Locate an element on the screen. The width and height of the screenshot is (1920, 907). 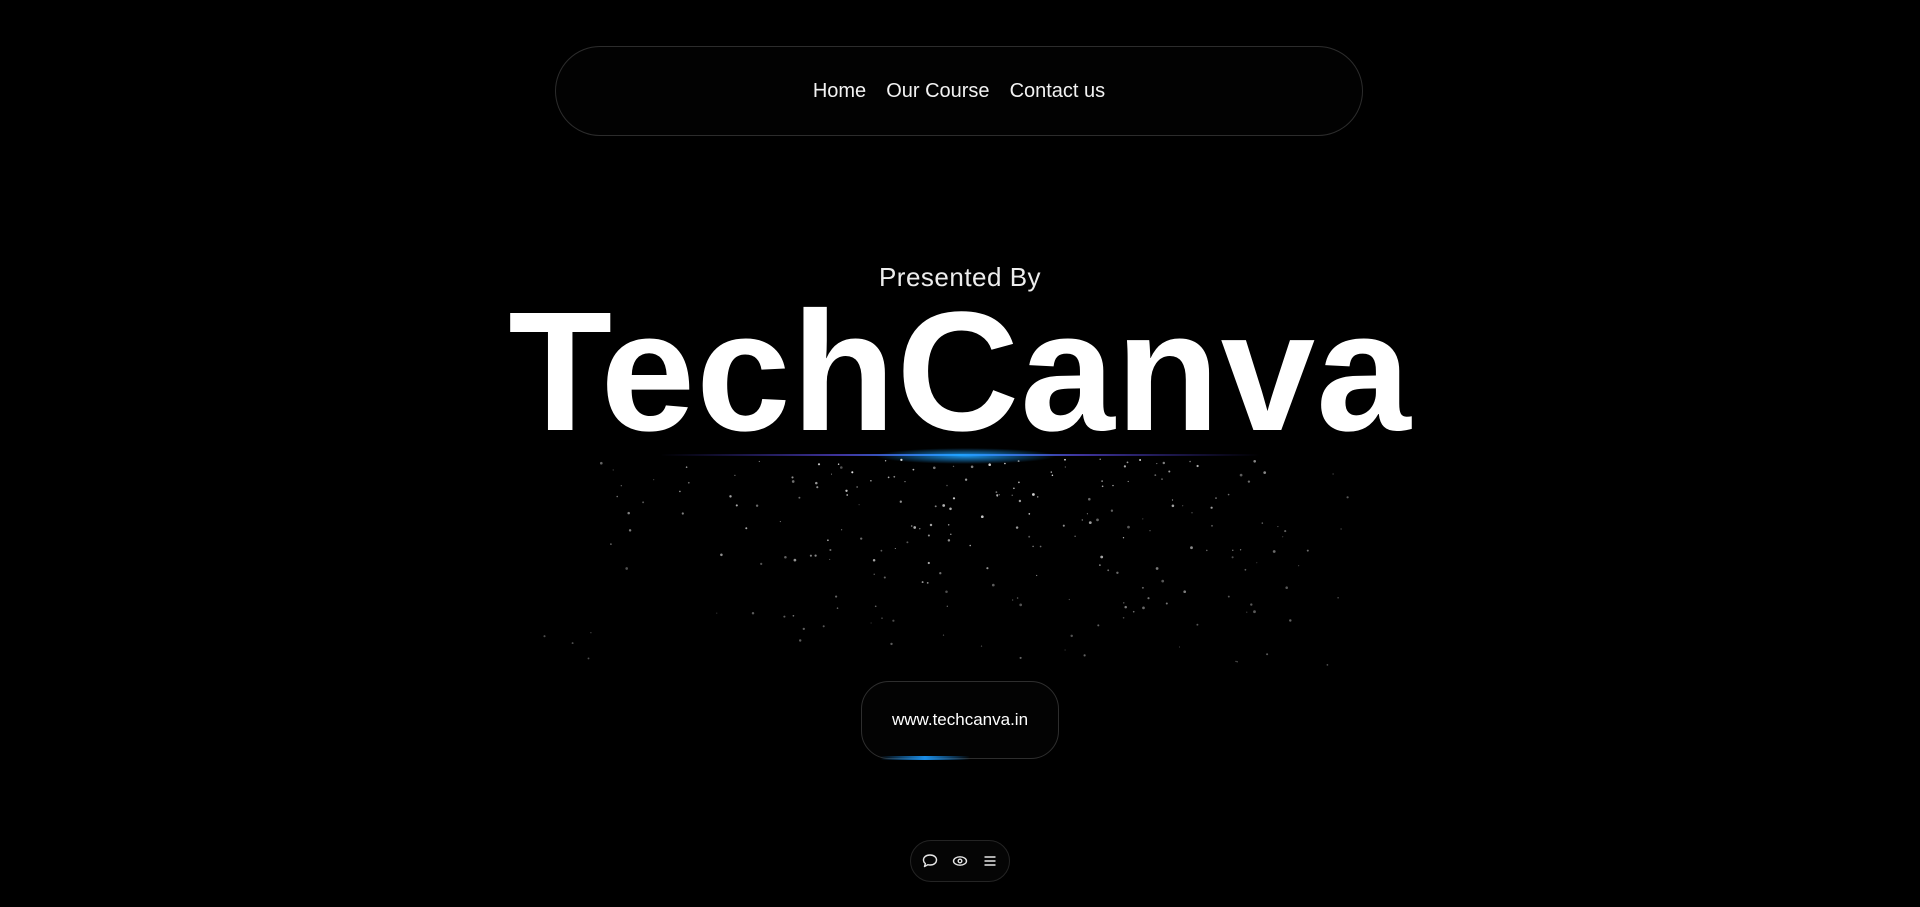
url-button-glow is located at coordinates (925, 758).